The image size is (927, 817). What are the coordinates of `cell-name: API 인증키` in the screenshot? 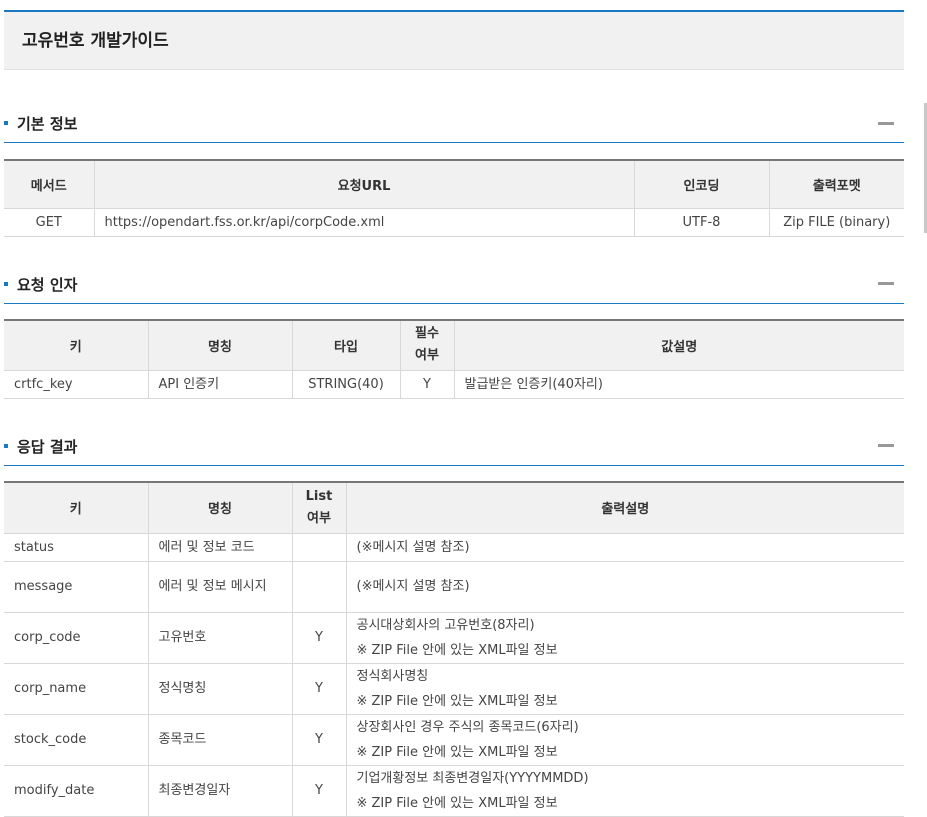 It's located at (220, 384).